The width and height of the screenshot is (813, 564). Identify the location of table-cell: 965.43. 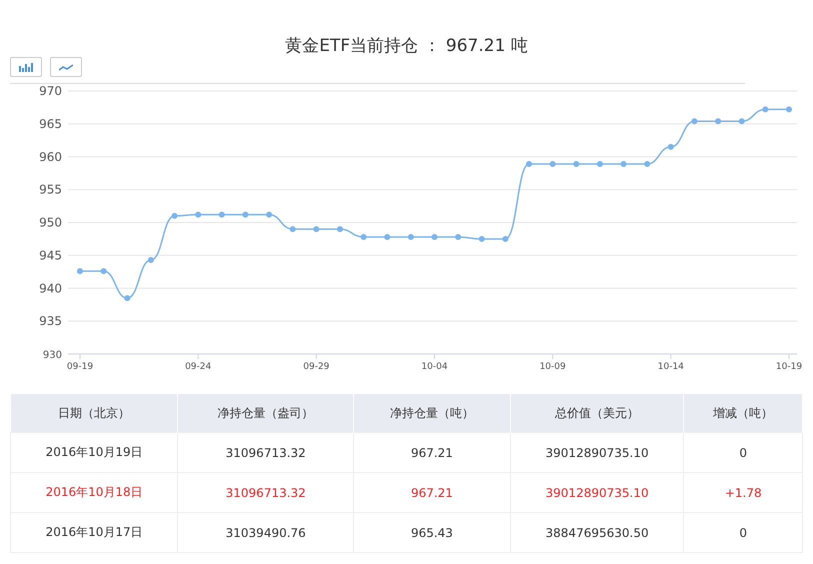
(432, 532).